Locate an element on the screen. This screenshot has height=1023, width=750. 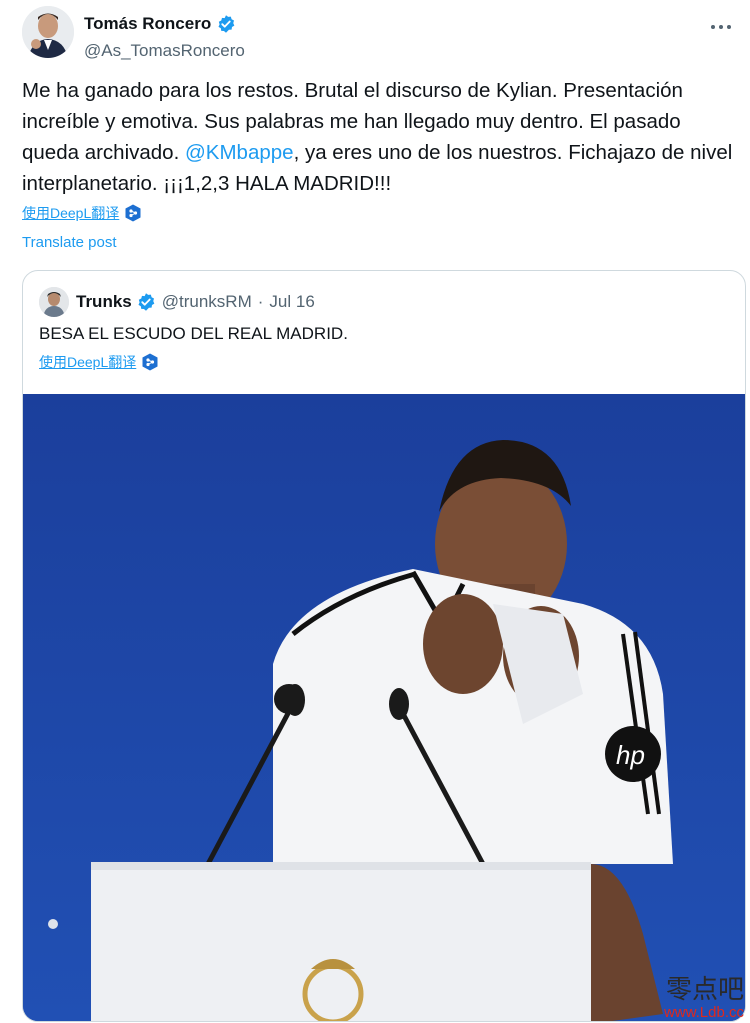
svg-text: hp is located at coordinates (630, 755).